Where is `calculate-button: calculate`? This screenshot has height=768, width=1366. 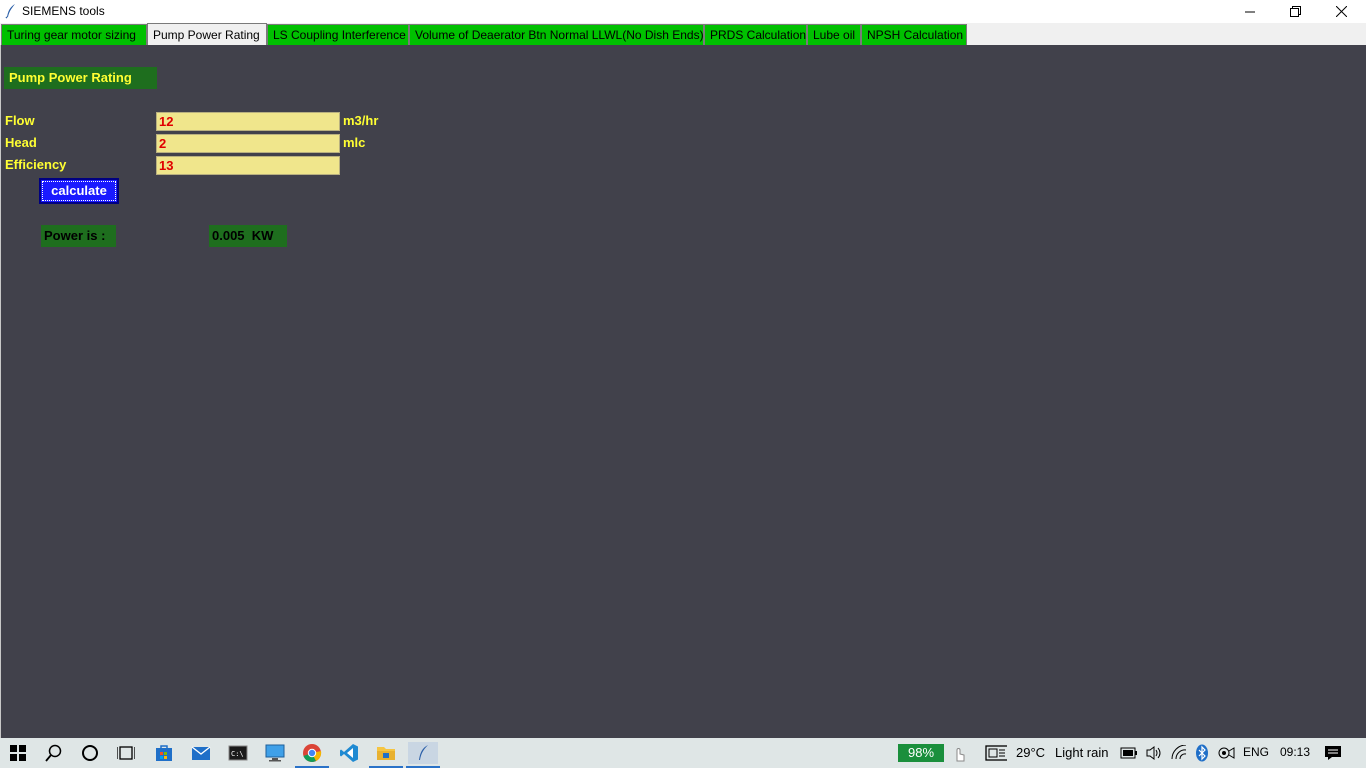 calculate-button: calculate is located at coordinates (79, 191).